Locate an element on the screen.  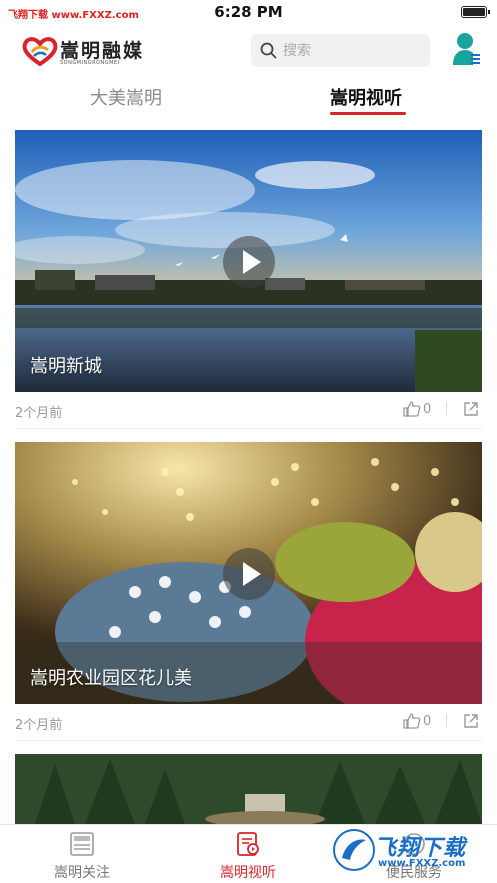
app-logo: 嵩明融媒 SONGMINGRONGMEI is located at coordinates (92, 52).